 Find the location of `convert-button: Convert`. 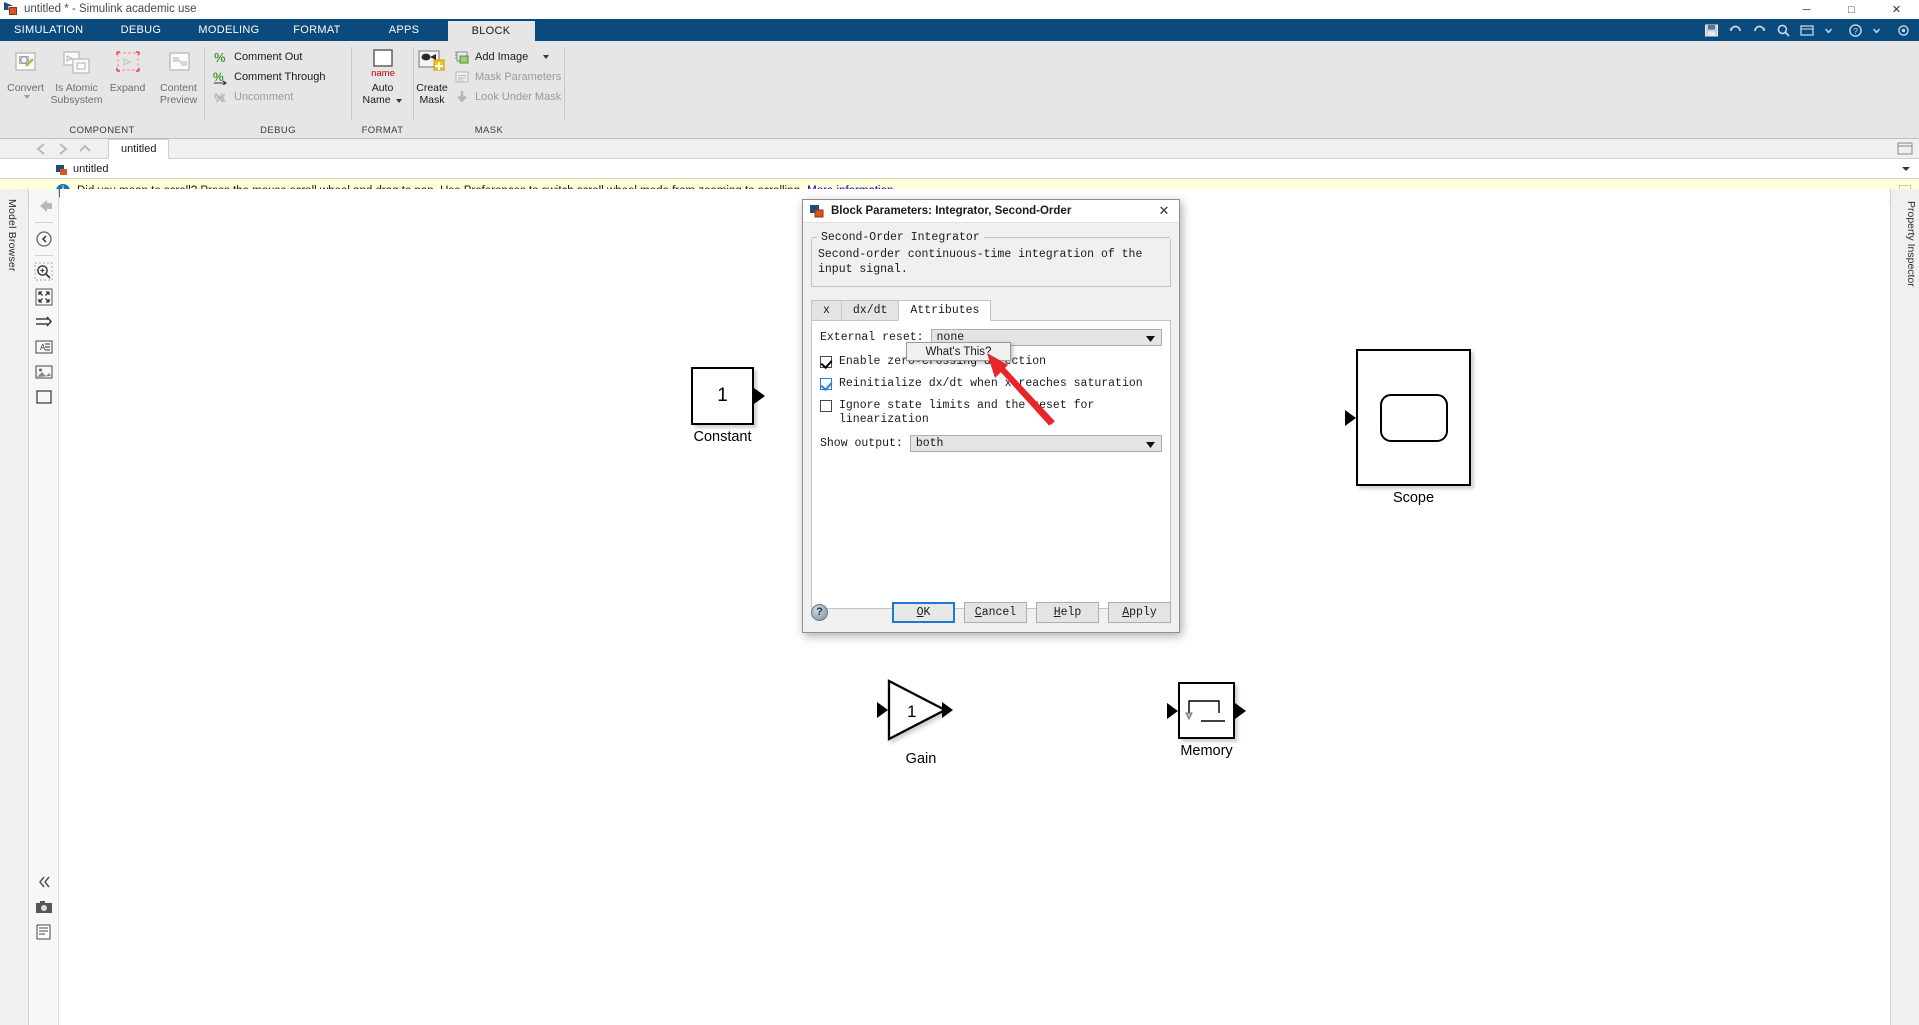

convert-button: Convert is located at coordinates (25, 73).